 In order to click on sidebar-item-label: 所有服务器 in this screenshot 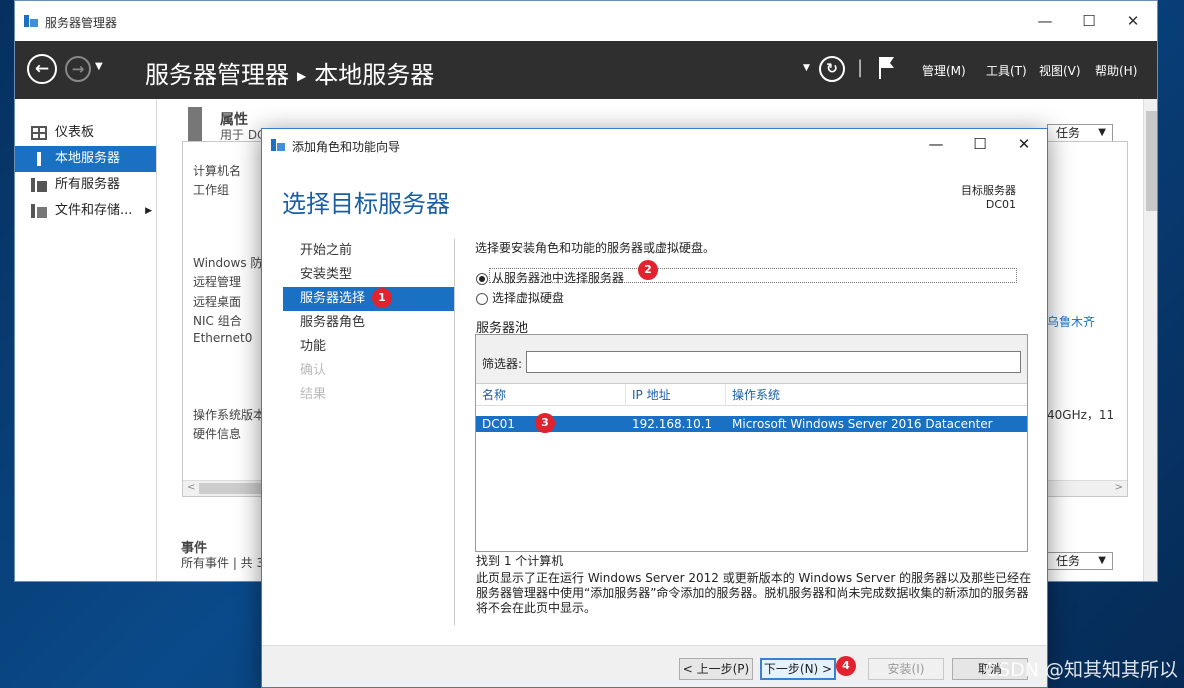, I will do `click(88, 184)`.